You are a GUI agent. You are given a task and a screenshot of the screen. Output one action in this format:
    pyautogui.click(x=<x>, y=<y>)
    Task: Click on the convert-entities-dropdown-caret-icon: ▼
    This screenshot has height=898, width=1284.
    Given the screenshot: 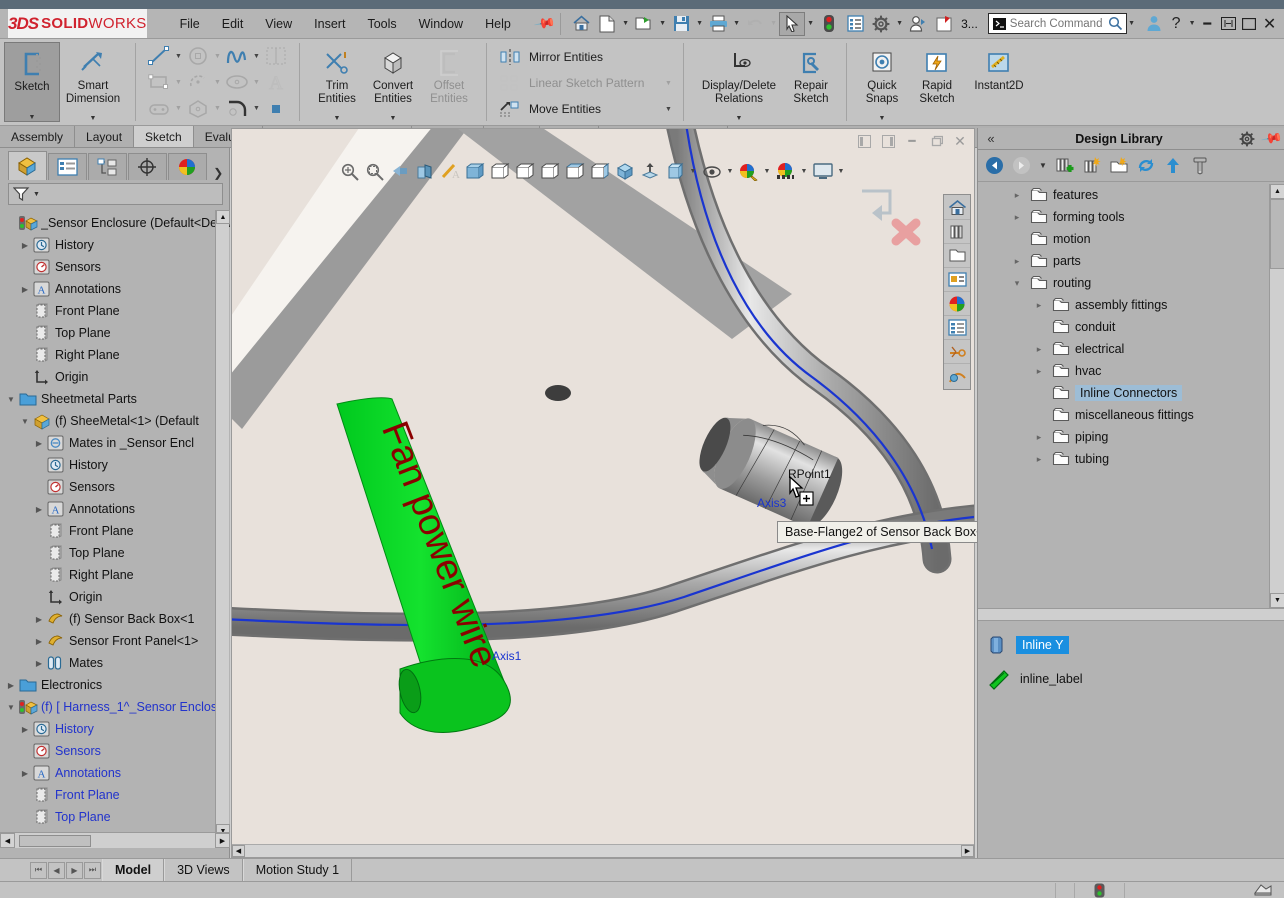 What is the action you would take?
    pyautogui.click(x=393, y=118)
    